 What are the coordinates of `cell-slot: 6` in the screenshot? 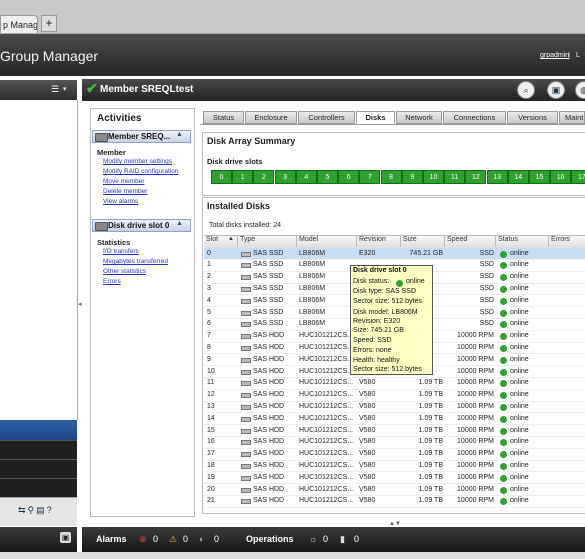 It's located at (209, 324).